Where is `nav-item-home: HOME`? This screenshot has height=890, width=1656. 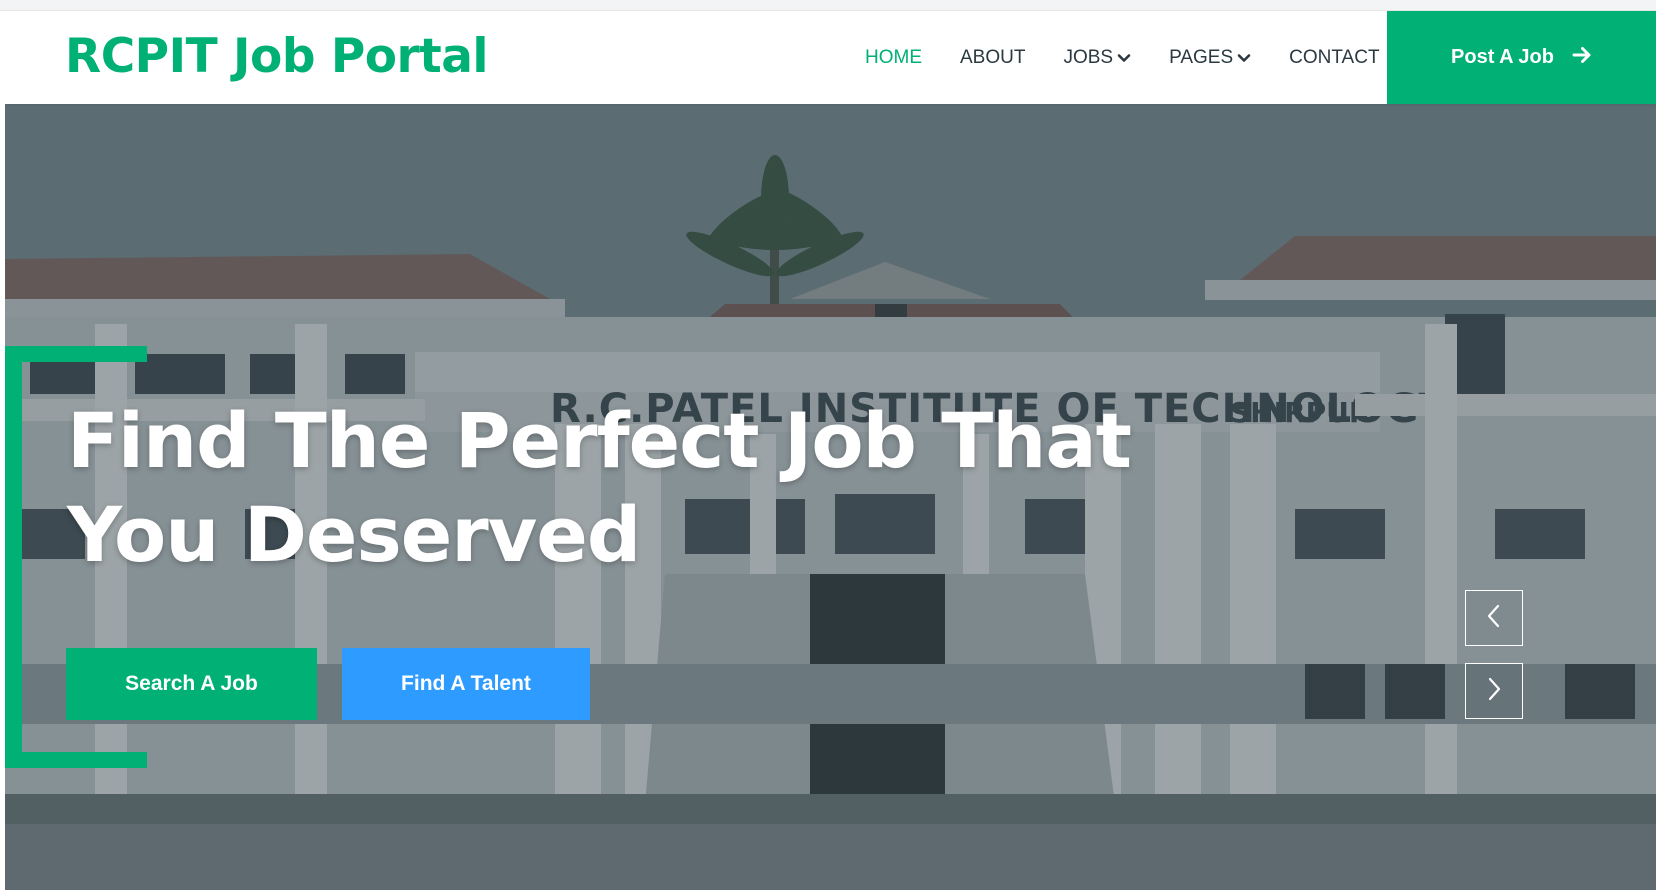 nav-item-home: HOME is located at coordinates (893, 58).